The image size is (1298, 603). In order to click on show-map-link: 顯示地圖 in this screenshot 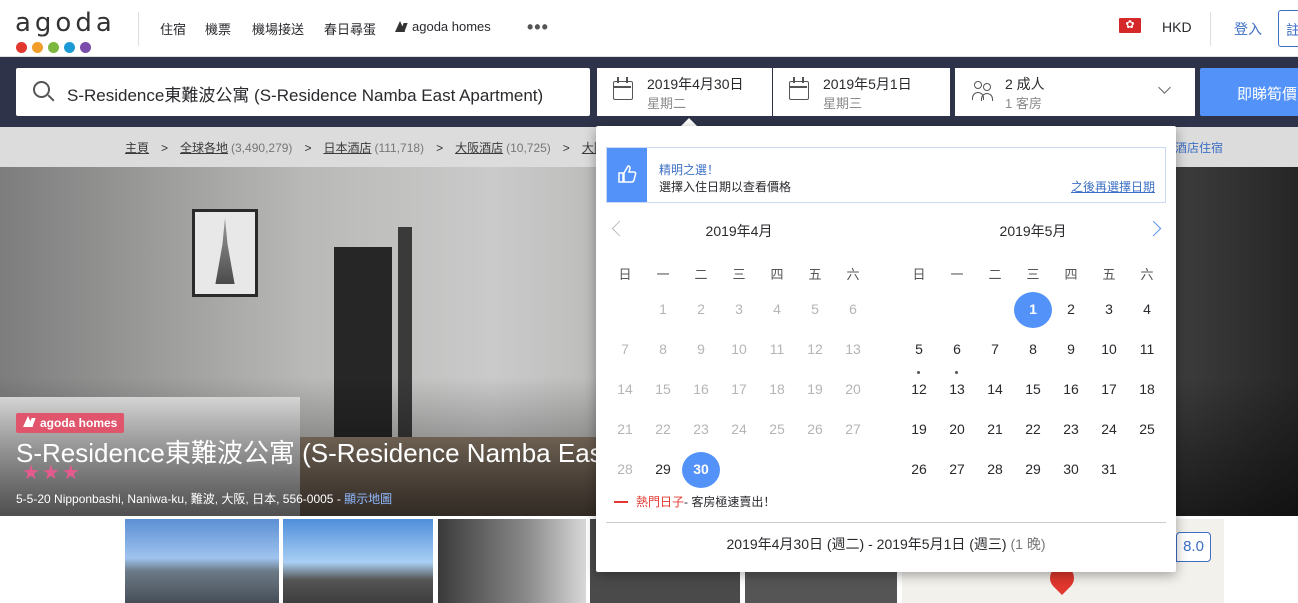, I will do `click(368, 499)`.